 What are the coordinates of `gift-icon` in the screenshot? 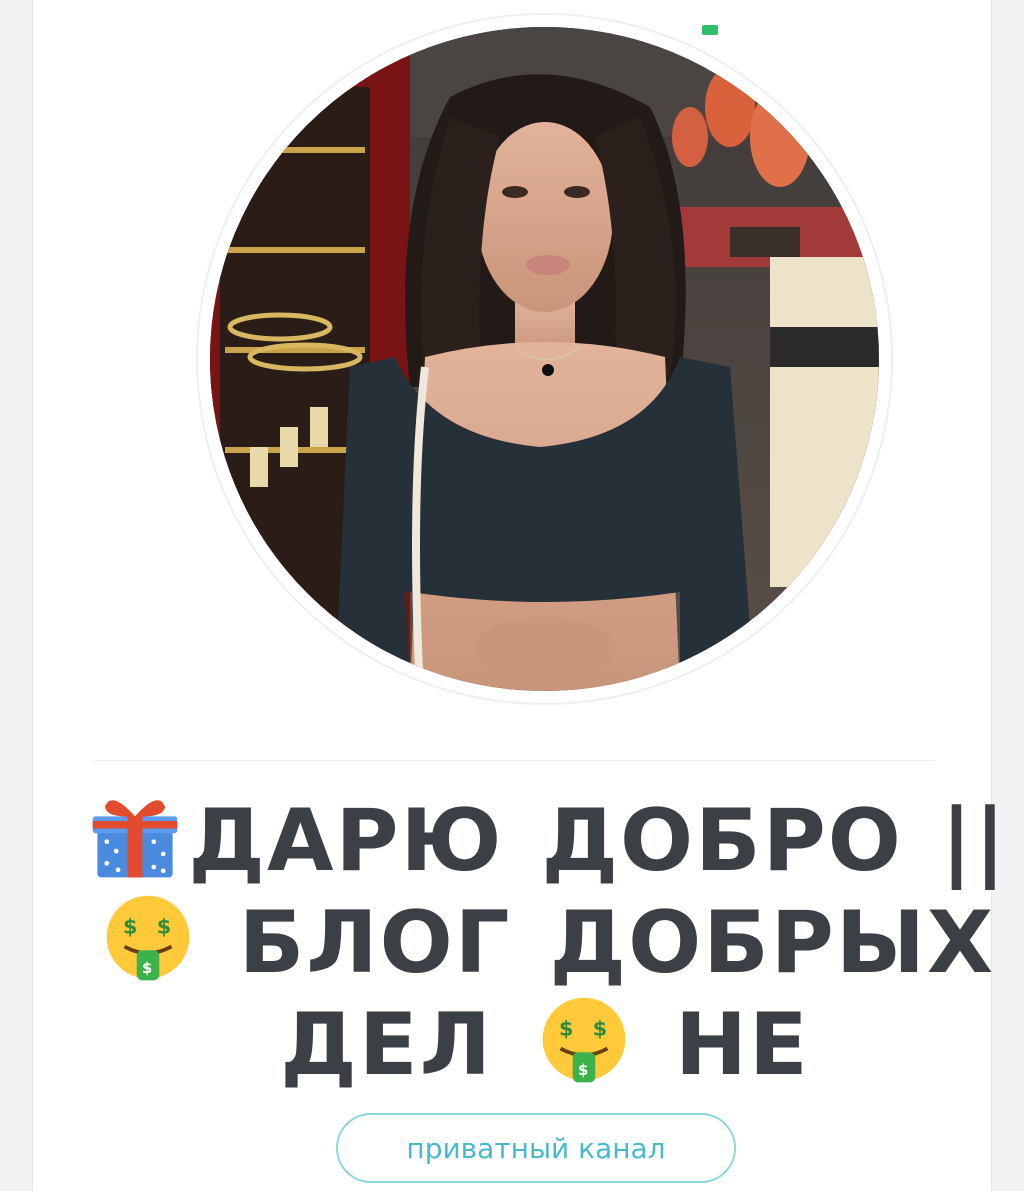 It's located at (135, 839).